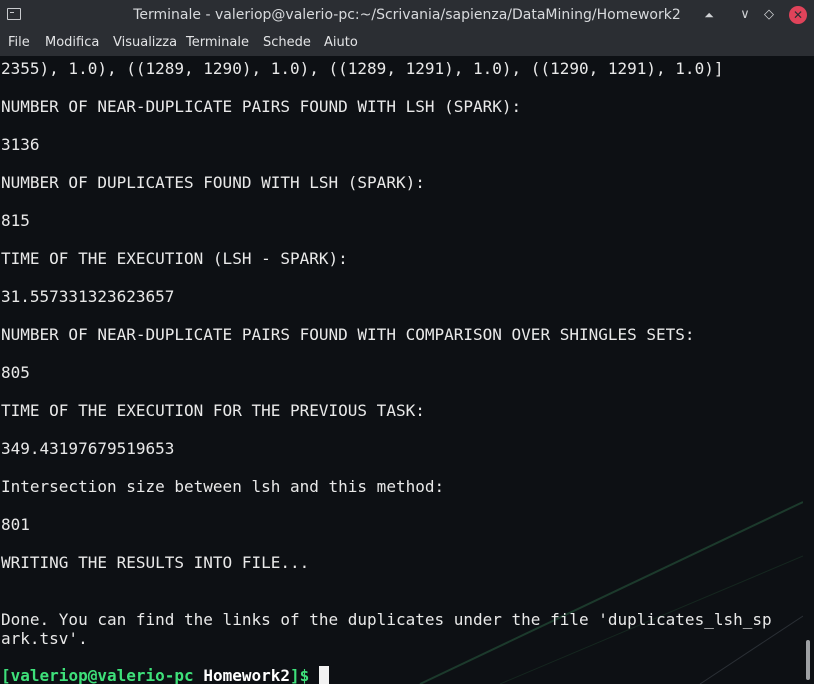 The image size is (814, 684). I want to click on output-line: ark.tsv'., so click(44, 638).